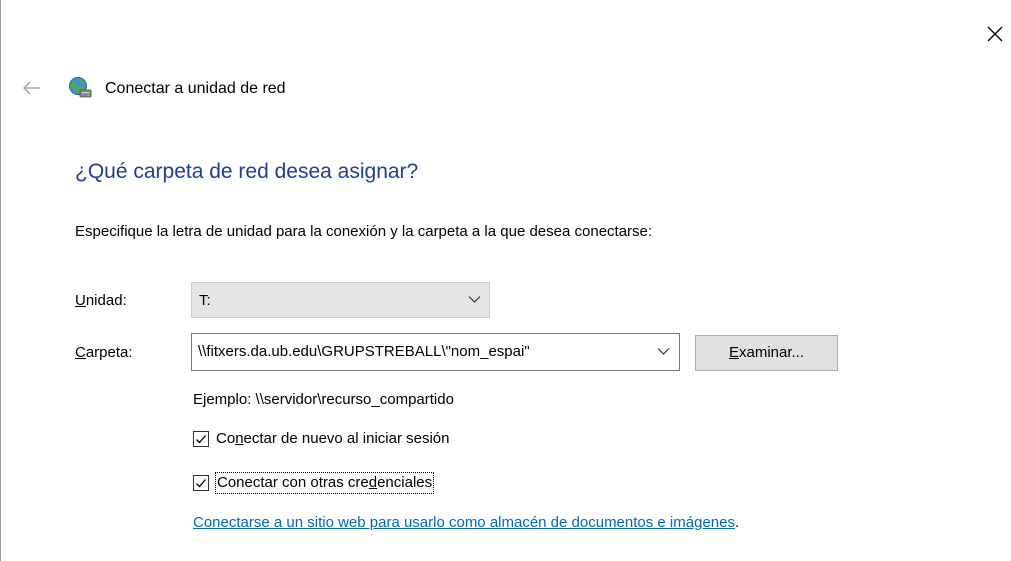 The height and width of the screenshot is (561, 1011). I want to click on back-arrow-icon, so click(31, 88).